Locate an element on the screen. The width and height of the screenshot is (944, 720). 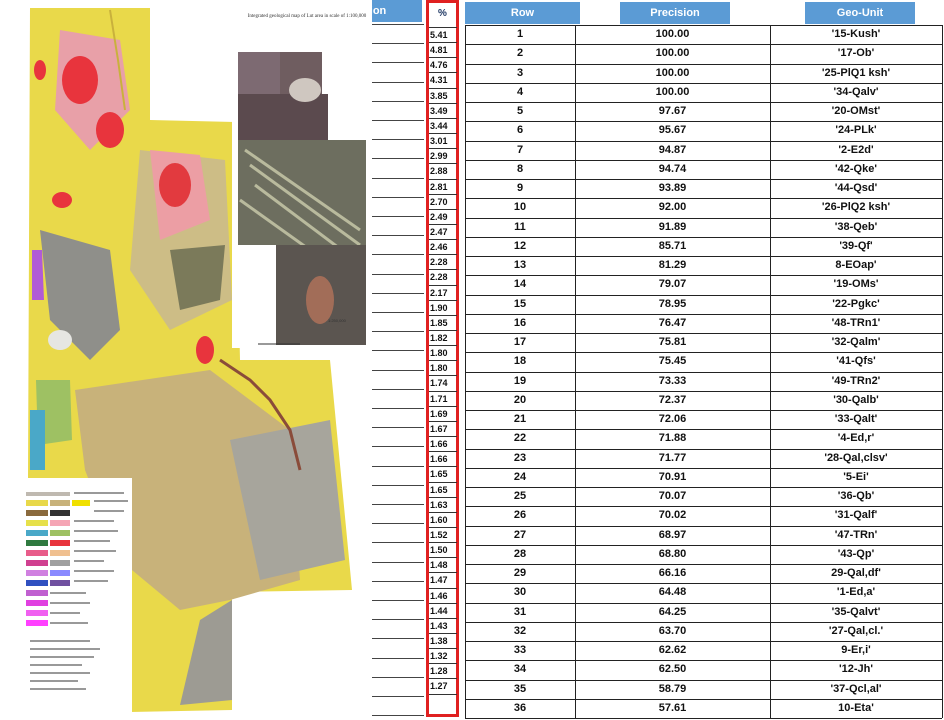
geo-unit-cell: '19-OMs' is located at coordinates (856, 284).